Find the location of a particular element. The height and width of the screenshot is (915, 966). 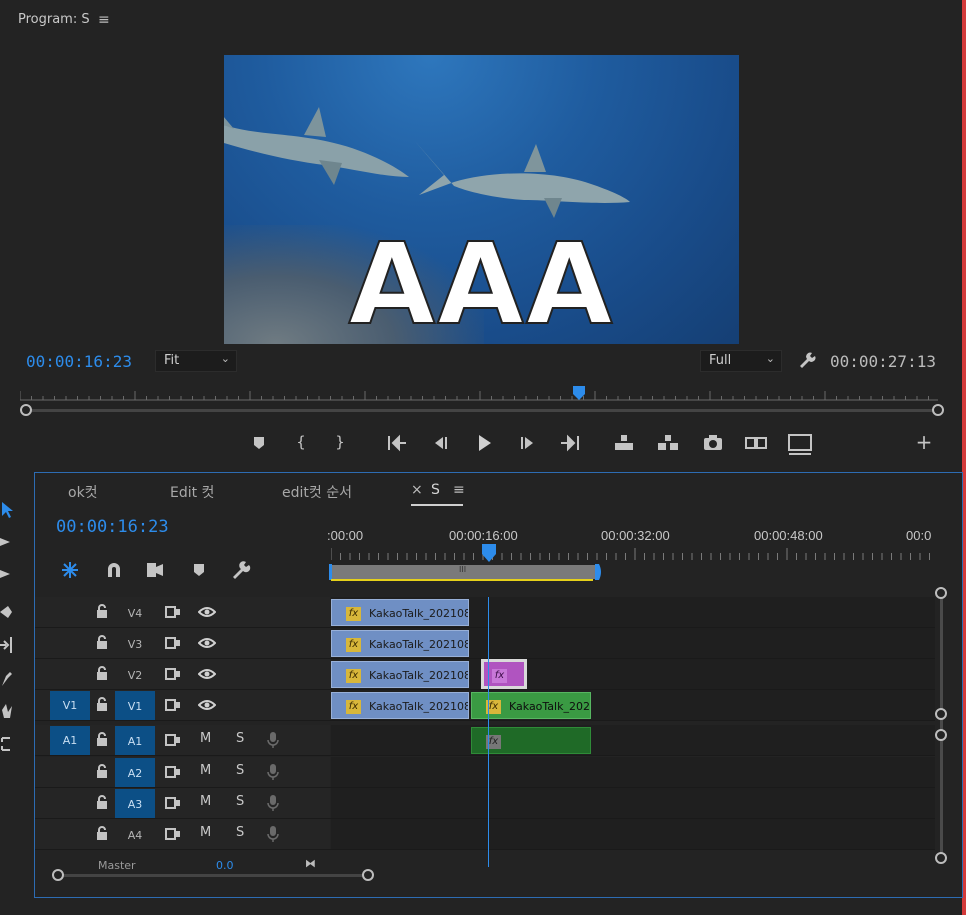

track-area-a1: fx is located at coordinates (633, 740).